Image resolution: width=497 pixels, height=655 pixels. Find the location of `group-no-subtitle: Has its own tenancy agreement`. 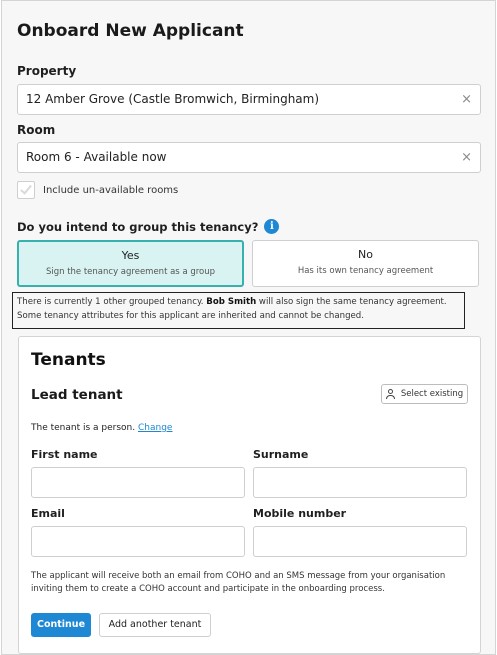

group-no-subtitle: Has its own tenancy agreement is located at coordinates (365, 271).